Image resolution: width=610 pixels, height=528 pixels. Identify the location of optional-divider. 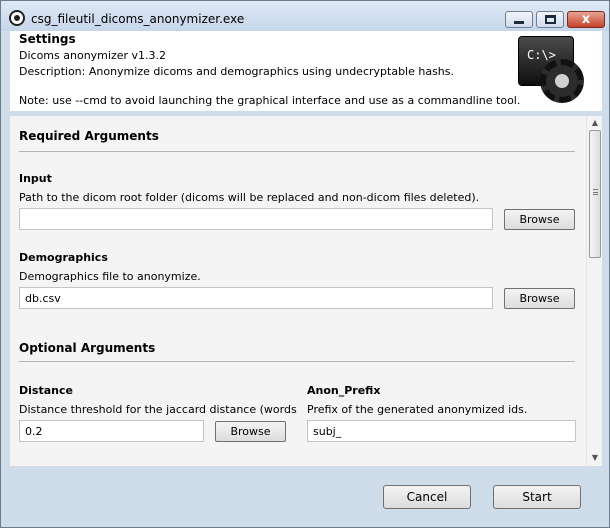
(297, 361).